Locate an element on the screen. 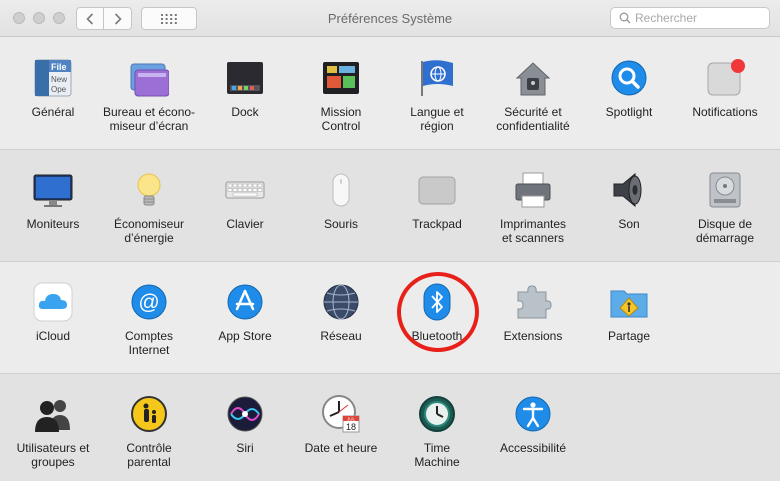  pref-label: Langue et région is located at coordinates (437, 119).